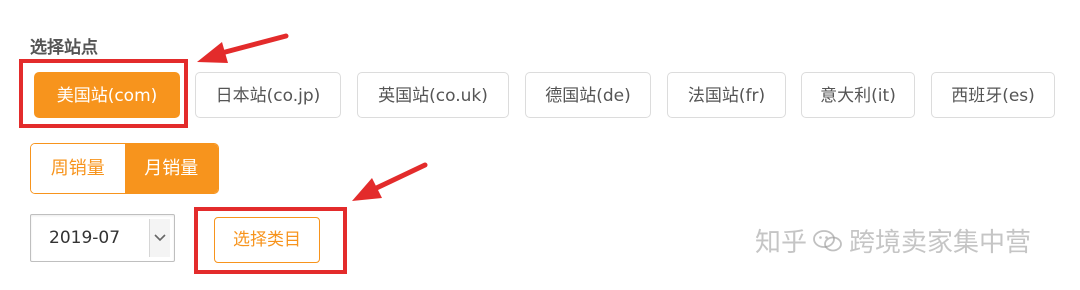  What do you see at coordinates (781, 243) in the screenshot?
I see `watermark-prefix: 知乎` at bounding box center [781, 243].